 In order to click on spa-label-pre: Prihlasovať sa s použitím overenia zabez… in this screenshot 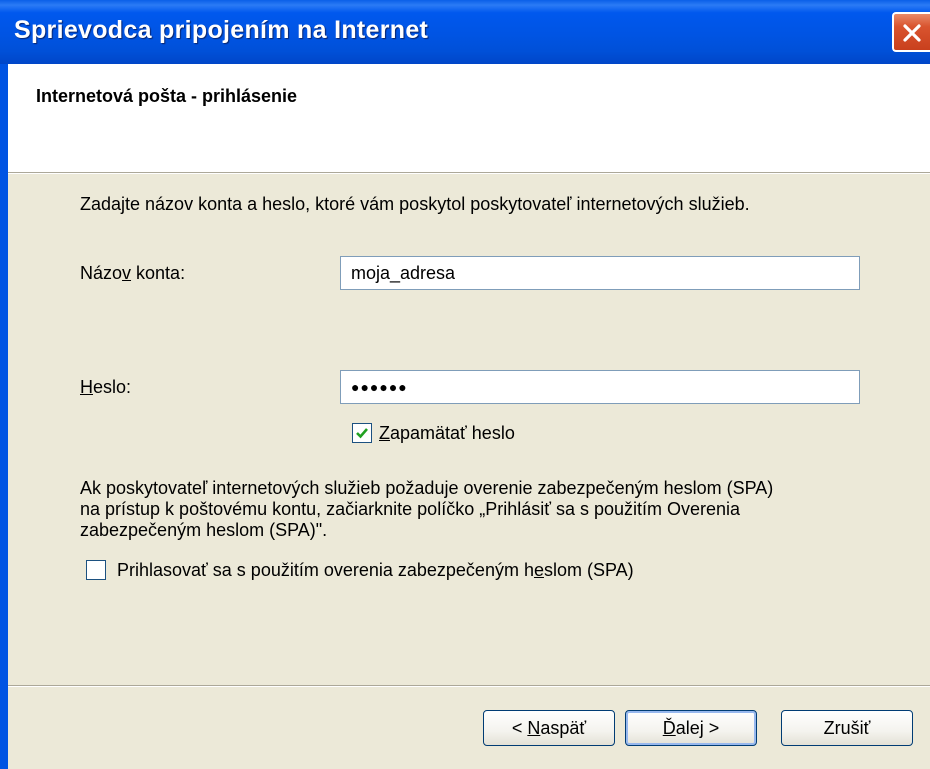, I will do `click(325, 570)`.